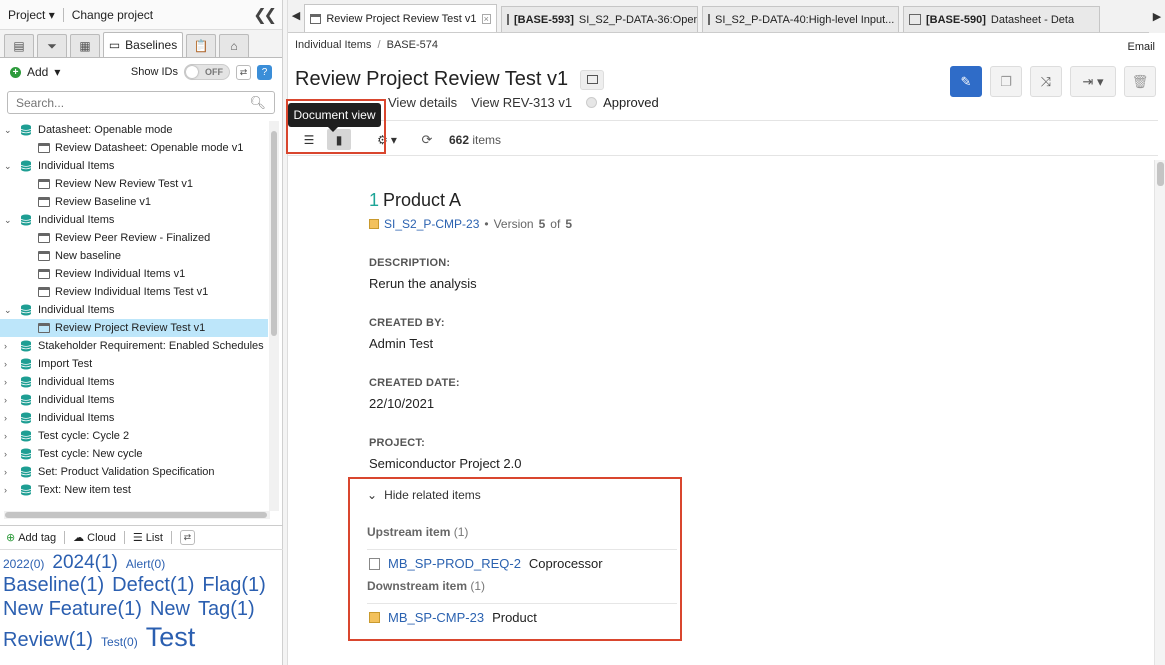 The image size is (1165, 665). I want to click on document-tab: [BASE-590] Datasheet - Deta, so click(1001, 19).